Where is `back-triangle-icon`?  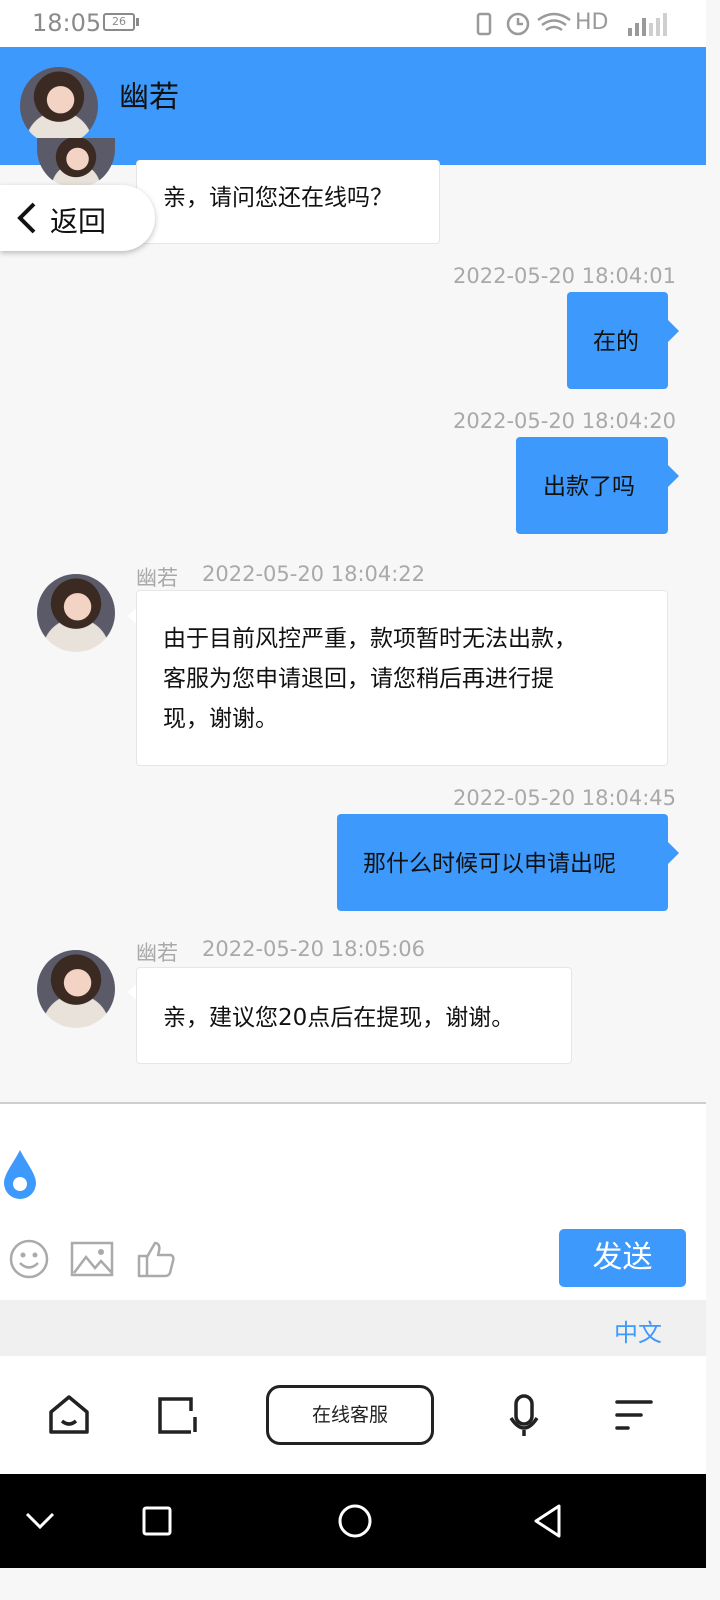 back-triangle-icon is located at coordinates (548, 1521).